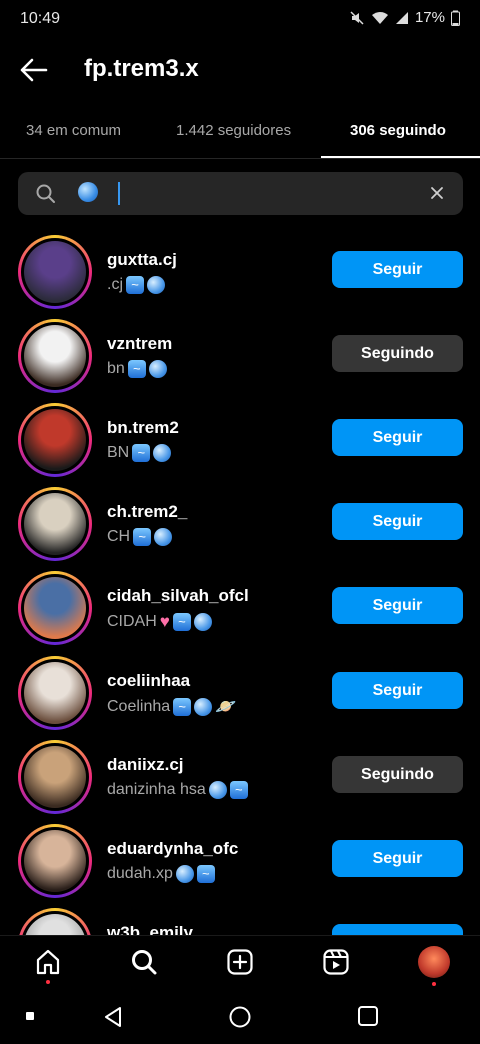  I want to click on header: fp.trem3.x, so click(240, 70).